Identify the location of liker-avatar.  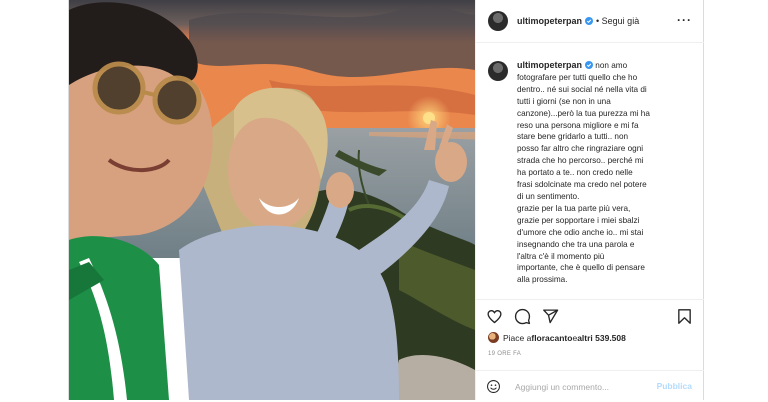
(493, 337).